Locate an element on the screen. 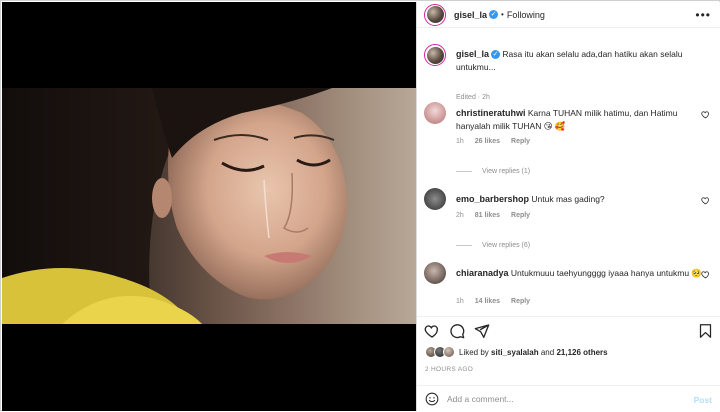 The width and height of the screenshot is (720, 412). view-replies-toggle: View replies (6) is located at coordinates (493, 245).